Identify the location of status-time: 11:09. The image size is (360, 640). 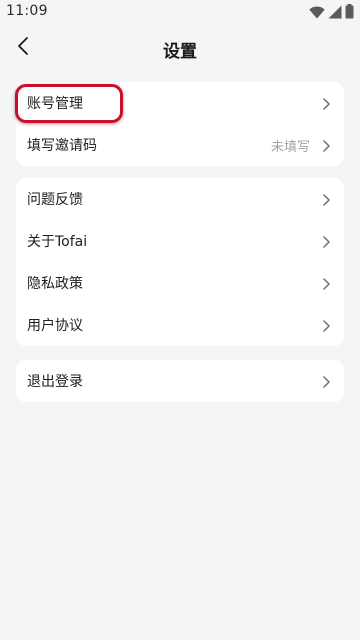
(27, 11).